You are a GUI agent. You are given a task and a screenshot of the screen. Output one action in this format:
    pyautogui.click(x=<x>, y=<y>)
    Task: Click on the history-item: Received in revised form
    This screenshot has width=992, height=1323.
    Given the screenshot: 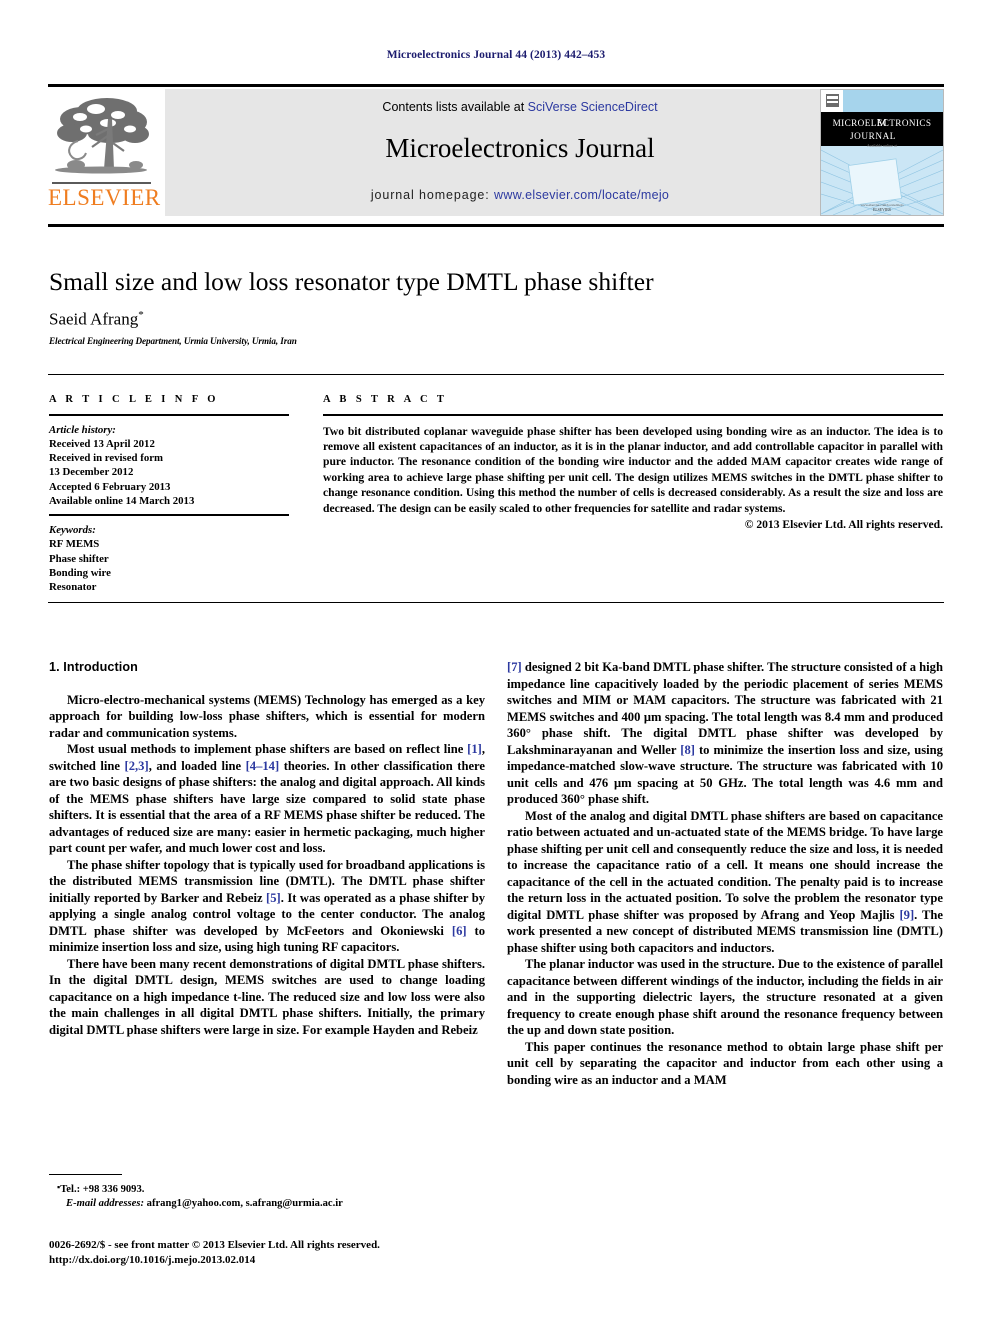 What is the action you would take?
    pyautogui.click(x=106, y=458)
    